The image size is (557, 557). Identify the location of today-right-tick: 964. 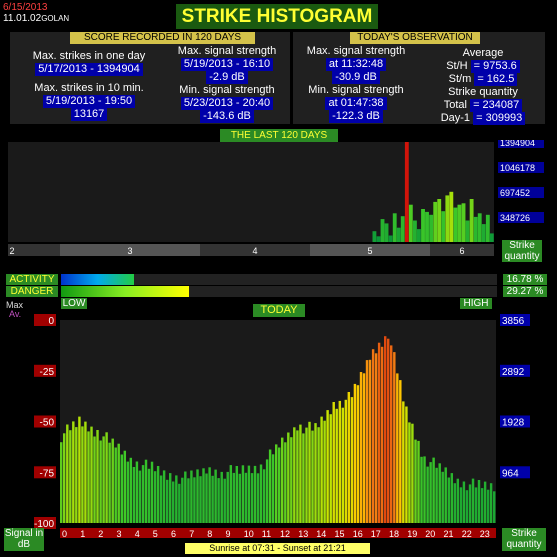
(510, 473).